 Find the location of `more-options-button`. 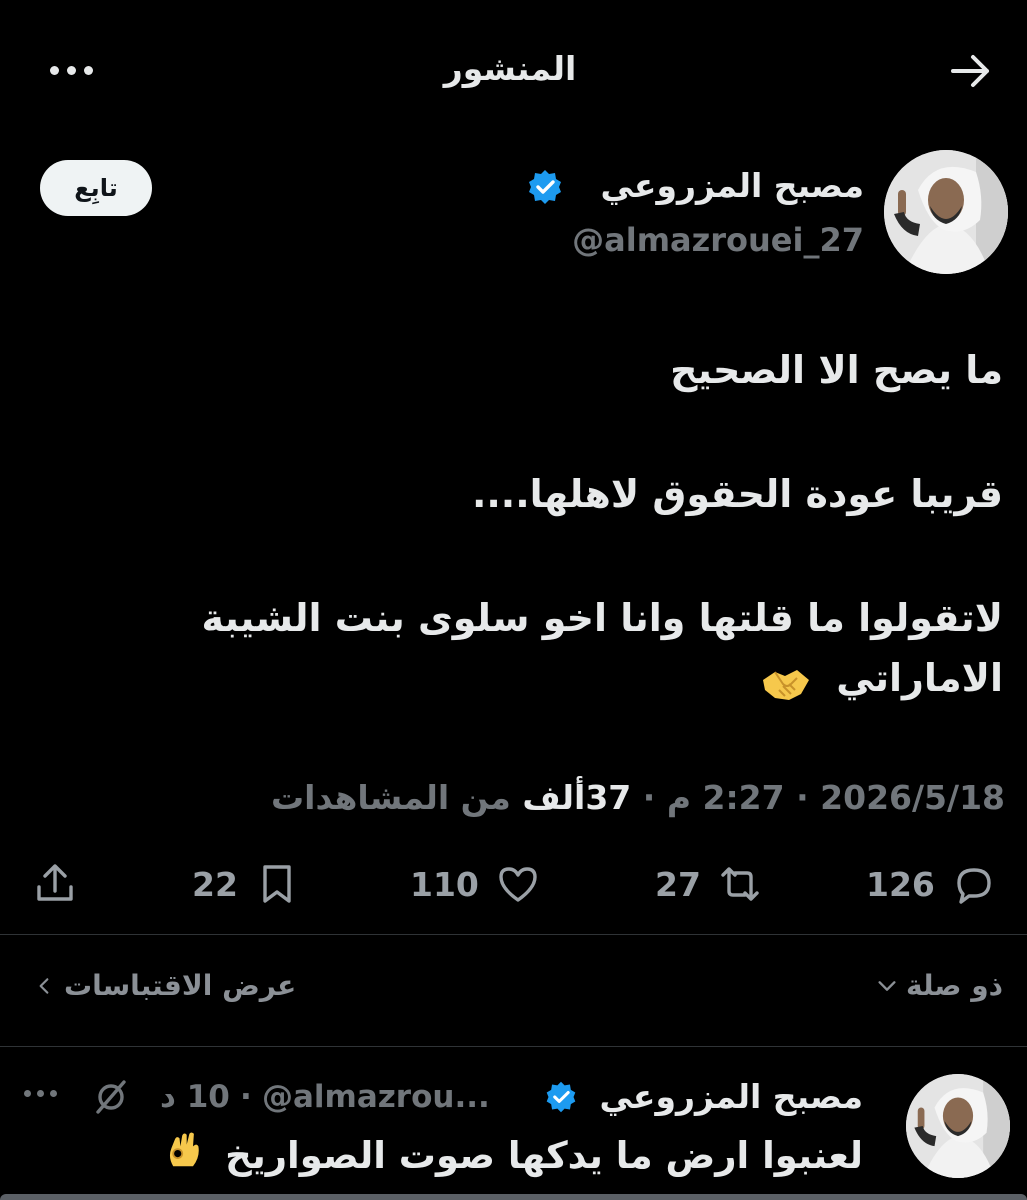

more-options-button is located at coordinates (76, 70).